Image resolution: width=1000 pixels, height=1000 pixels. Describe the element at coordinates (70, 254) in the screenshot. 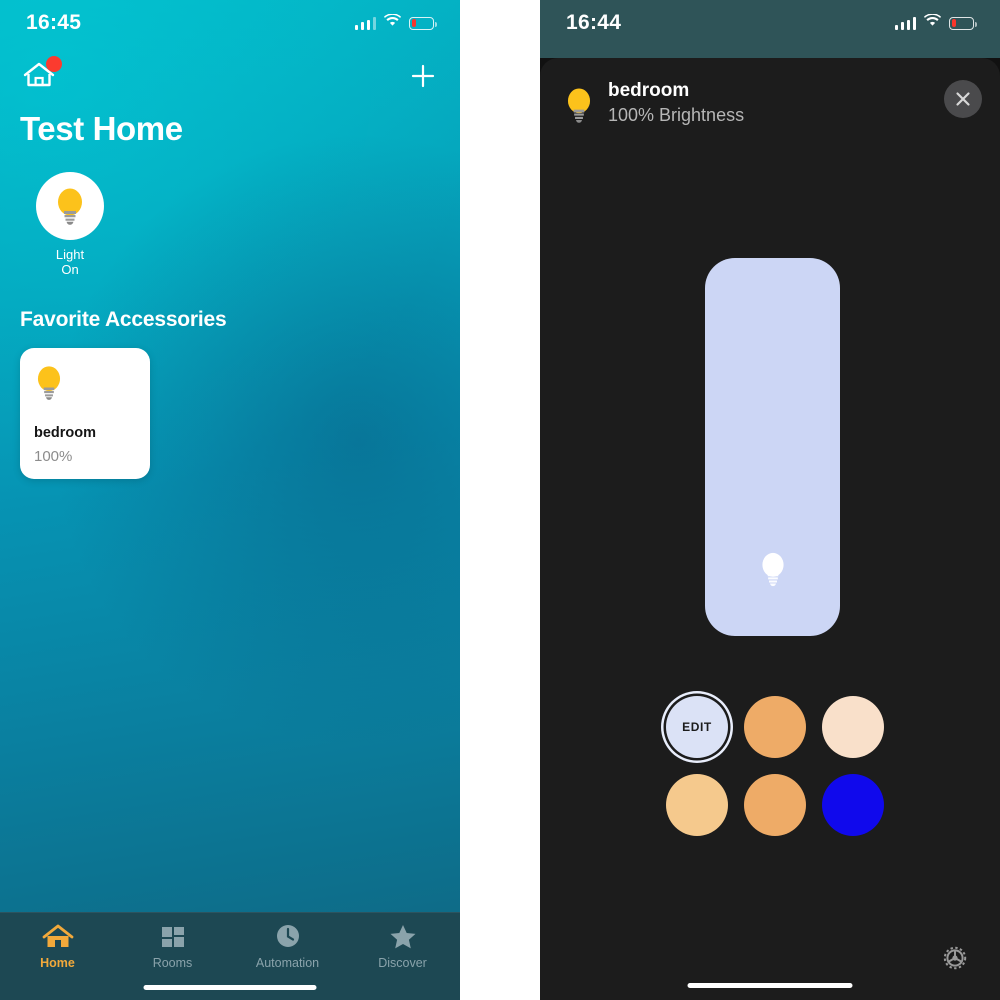

I see `status-accessory-name: Light` at that location.